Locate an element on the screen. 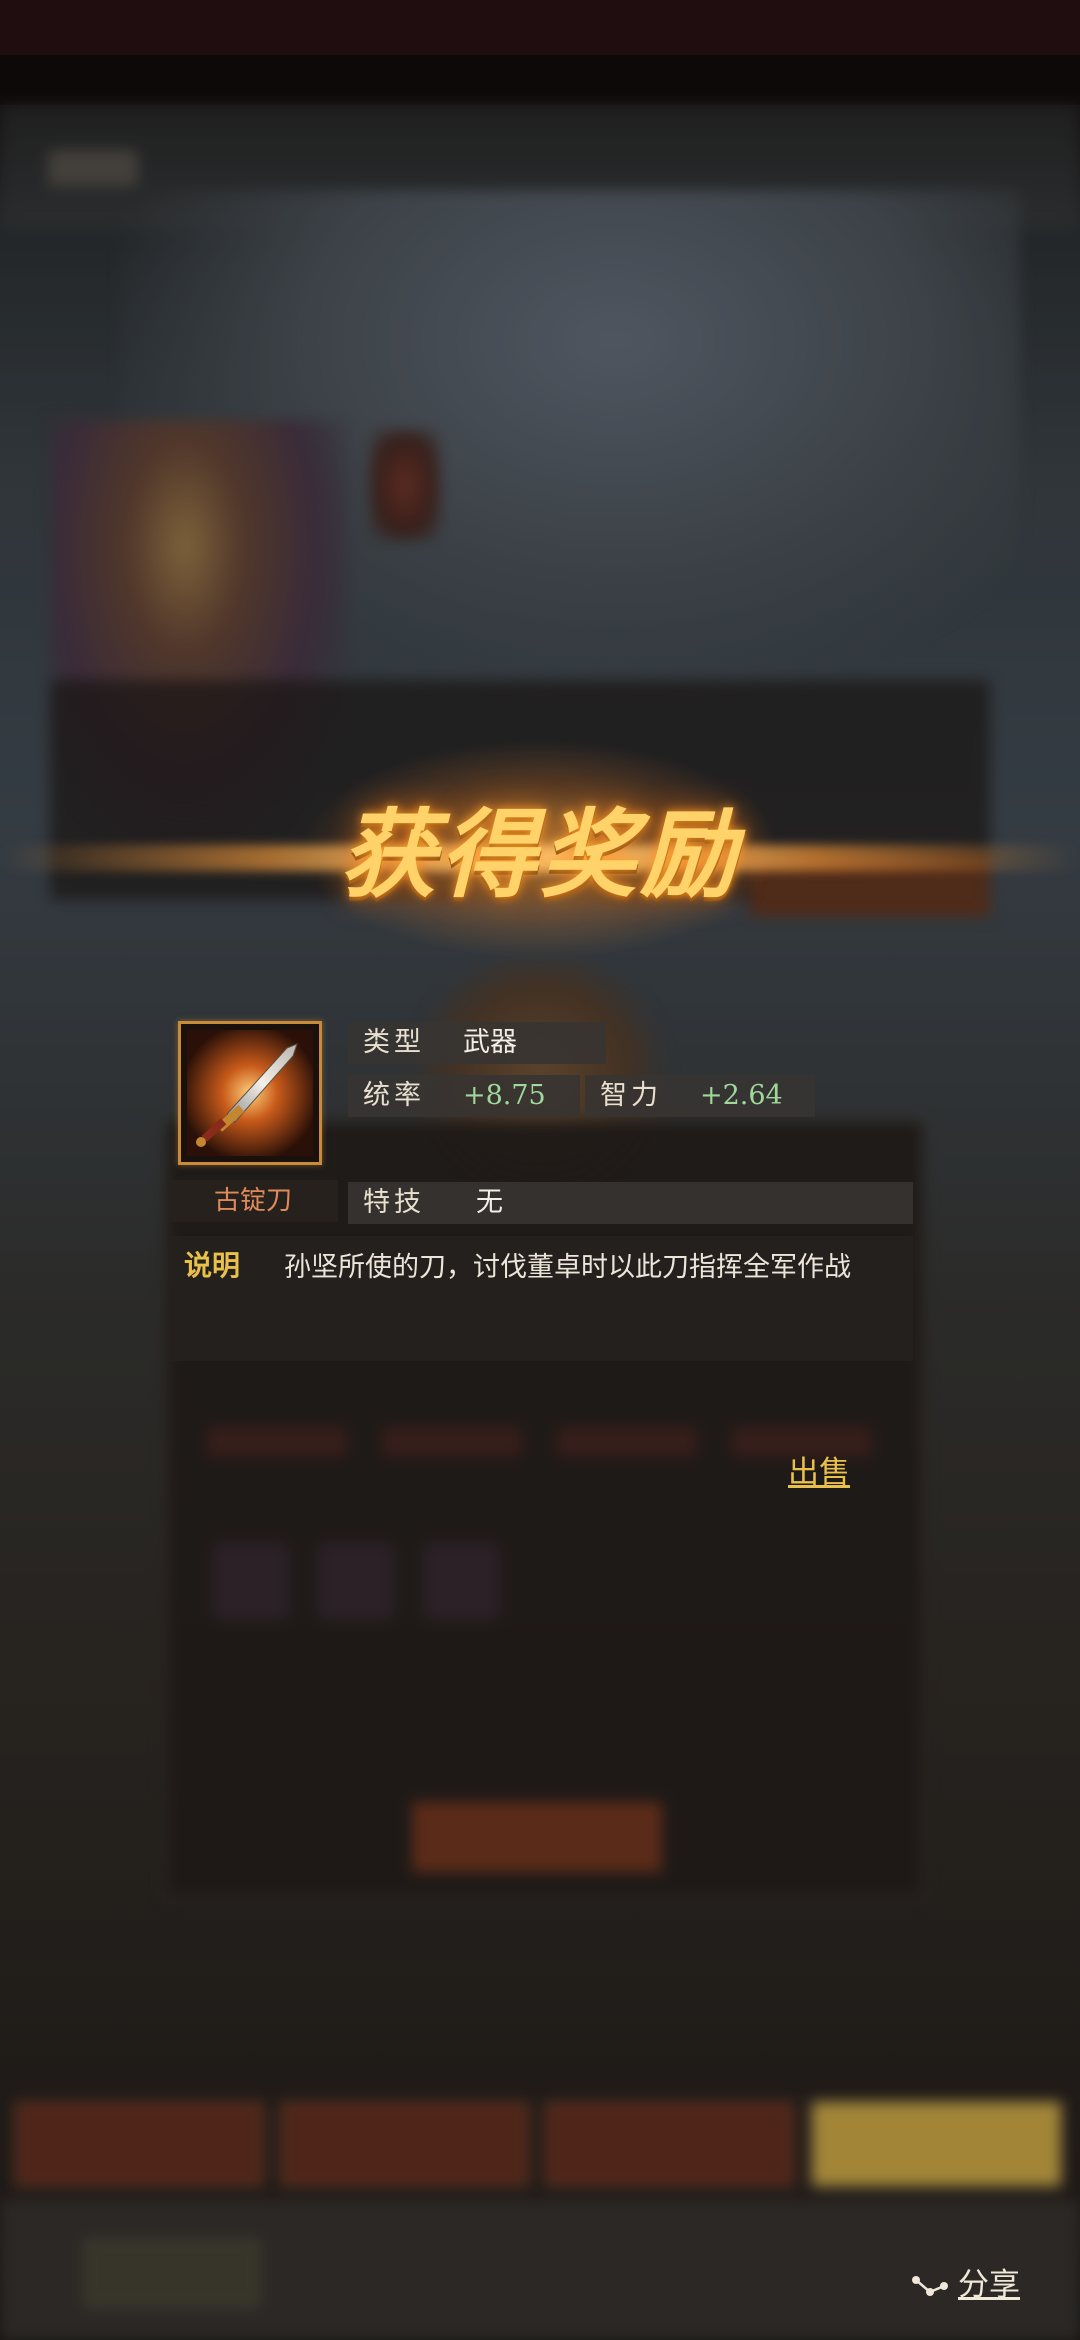  share-label: 分享 is located at coordinates (989, 2285).